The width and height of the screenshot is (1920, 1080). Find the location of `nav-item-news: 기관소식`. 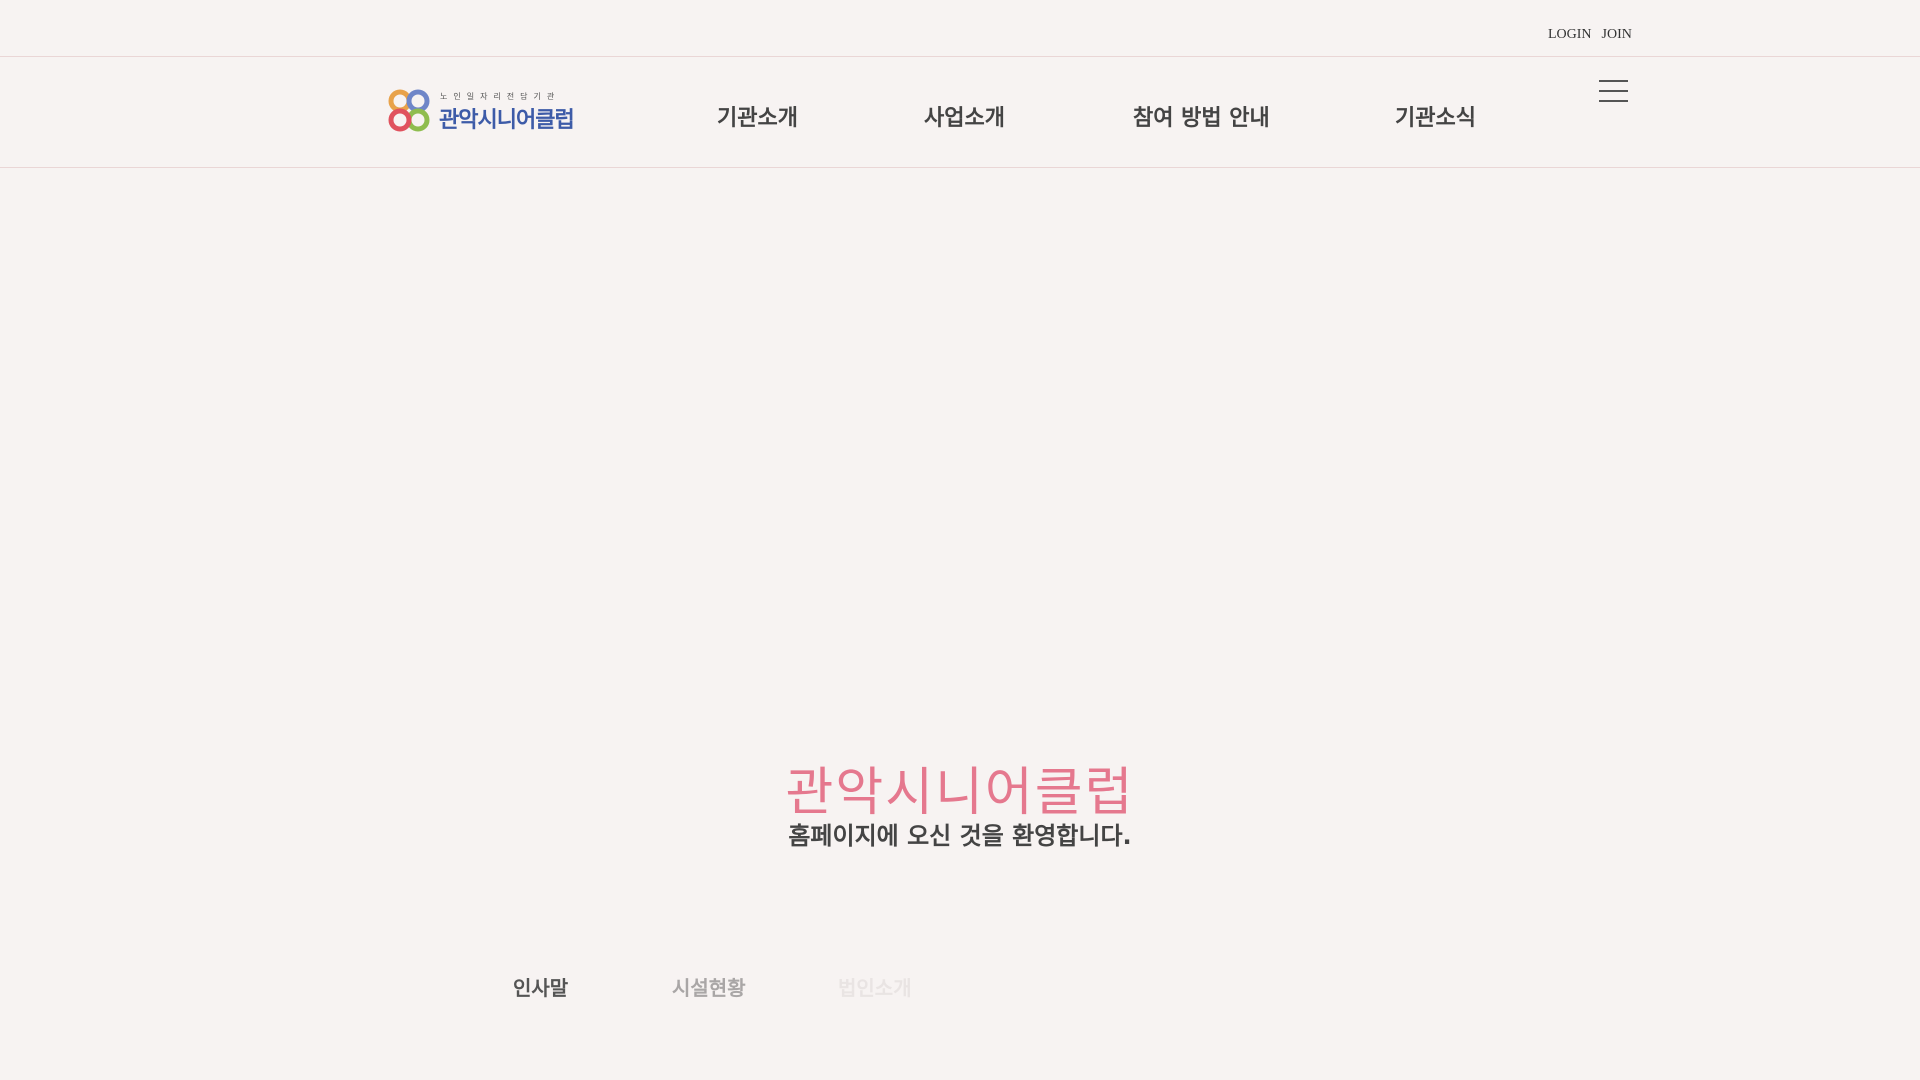

nav-item-news: 기관소식 is located at coordinates (1435, 116).